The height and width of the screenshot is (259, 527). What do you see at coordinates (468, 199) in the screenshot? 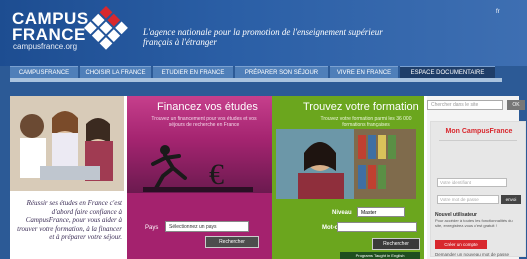
I see `password-input: Votre mot de passe` at bounding box center [468, 199].